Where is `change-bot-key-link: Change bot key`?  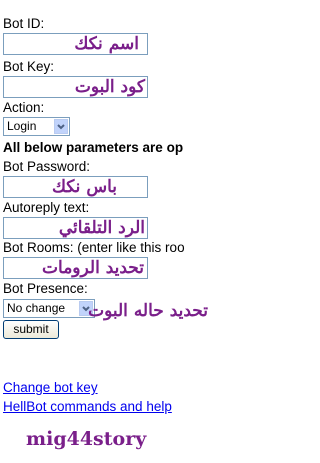
change-bot-key-link: Change bot key is located at coordinates (50, 387).